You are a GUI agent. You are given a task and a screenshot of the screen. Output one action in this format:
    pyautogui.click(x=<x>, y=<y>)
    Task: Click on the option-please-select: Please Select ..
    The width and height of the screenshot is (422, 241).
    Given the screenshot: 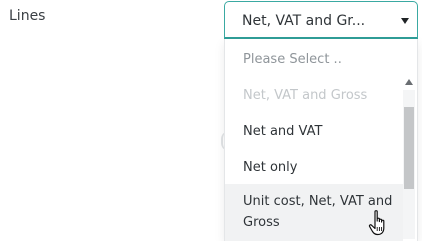 What is the action you would take?
    pyautogui.click(x=314, y=60)
    